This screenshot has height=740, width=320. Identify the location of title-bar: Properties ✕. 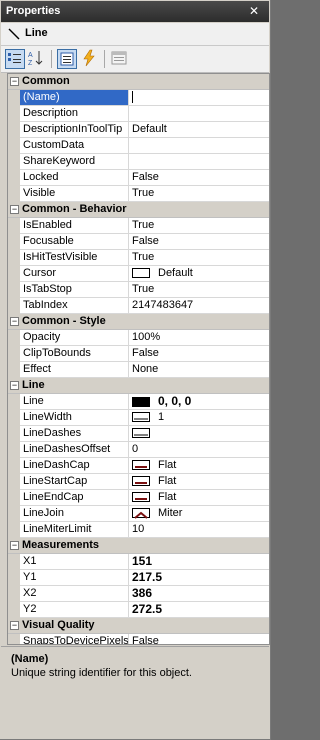
(135, 11).